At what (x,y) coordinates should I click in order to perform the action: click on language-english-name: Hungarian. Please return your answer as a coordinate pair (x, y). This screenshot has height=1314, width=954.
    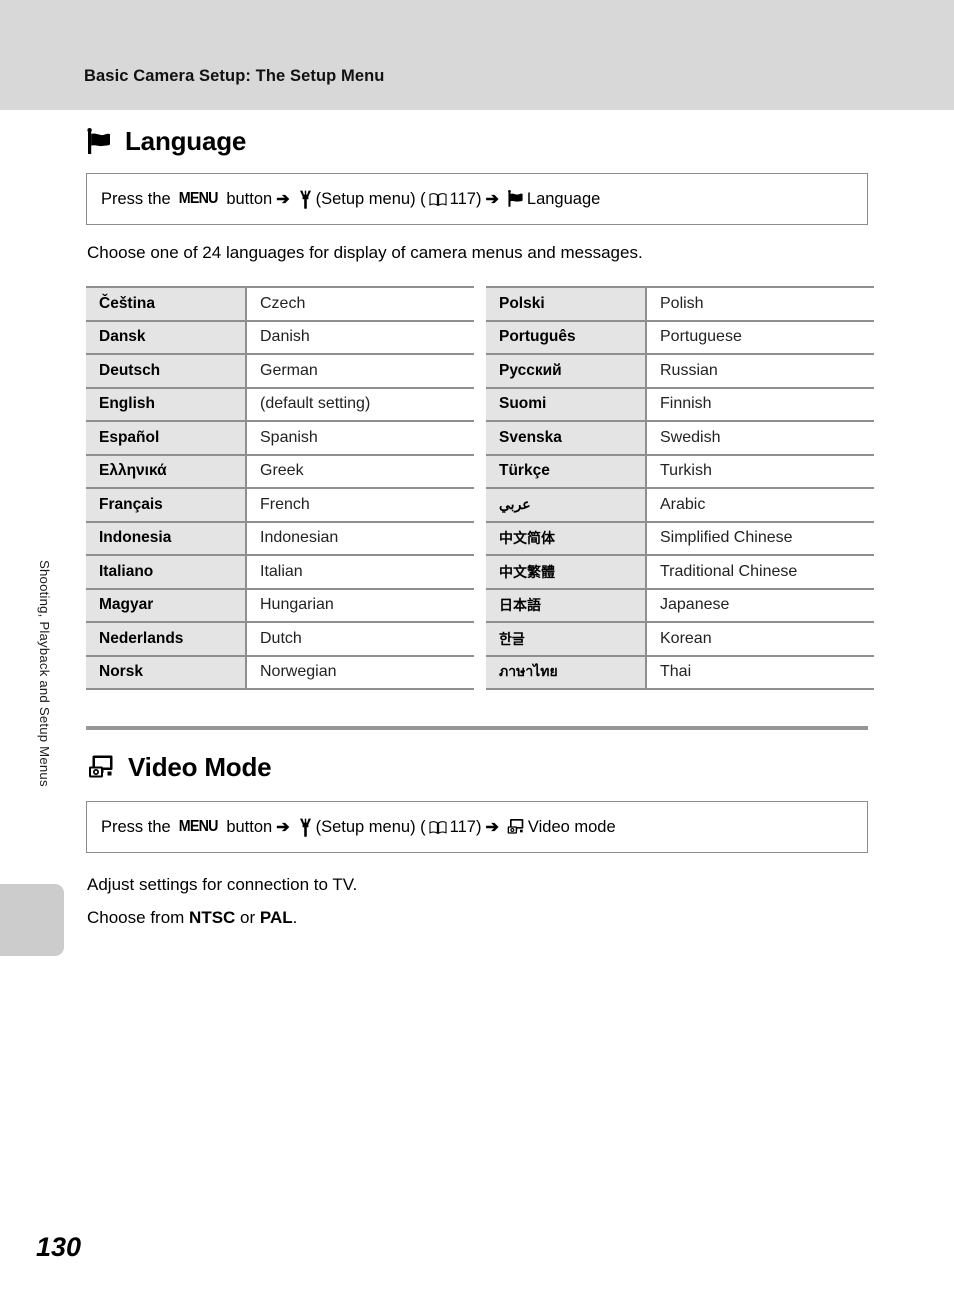
    Looking at the image, I should click on (360, 604).